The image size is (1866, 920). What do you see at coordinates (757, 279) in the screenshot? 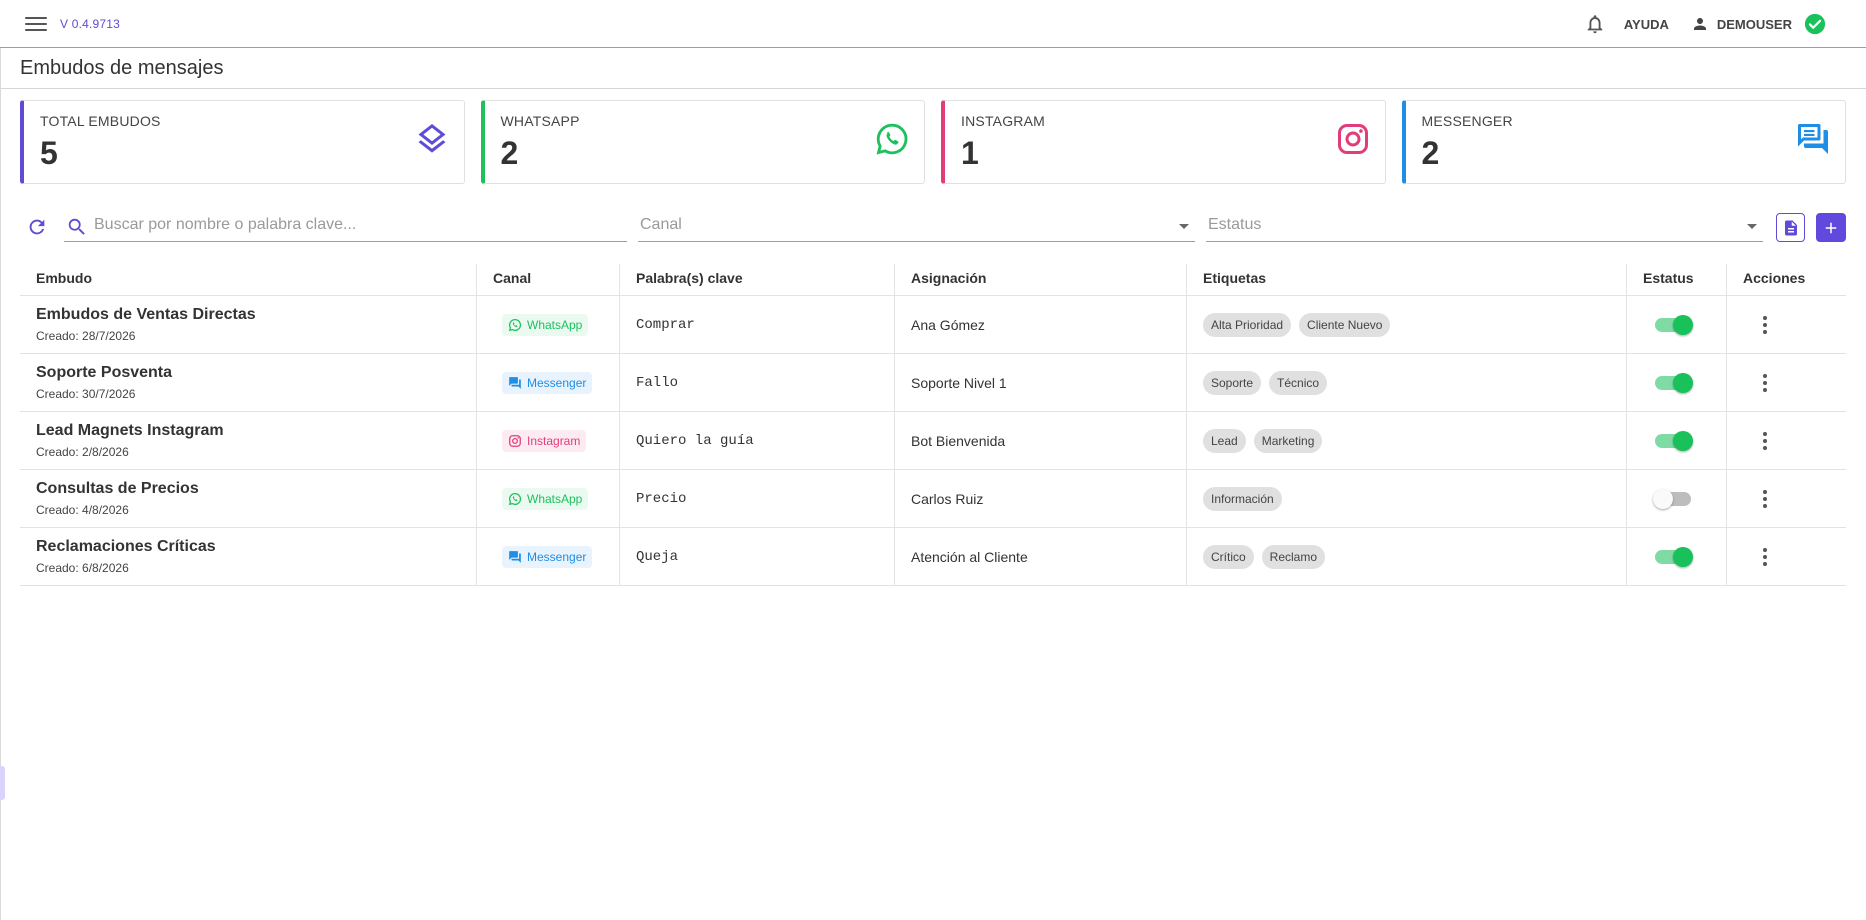
I see `column-header-keywords: Palabra(s) clave` at bounding box center [757, 279].